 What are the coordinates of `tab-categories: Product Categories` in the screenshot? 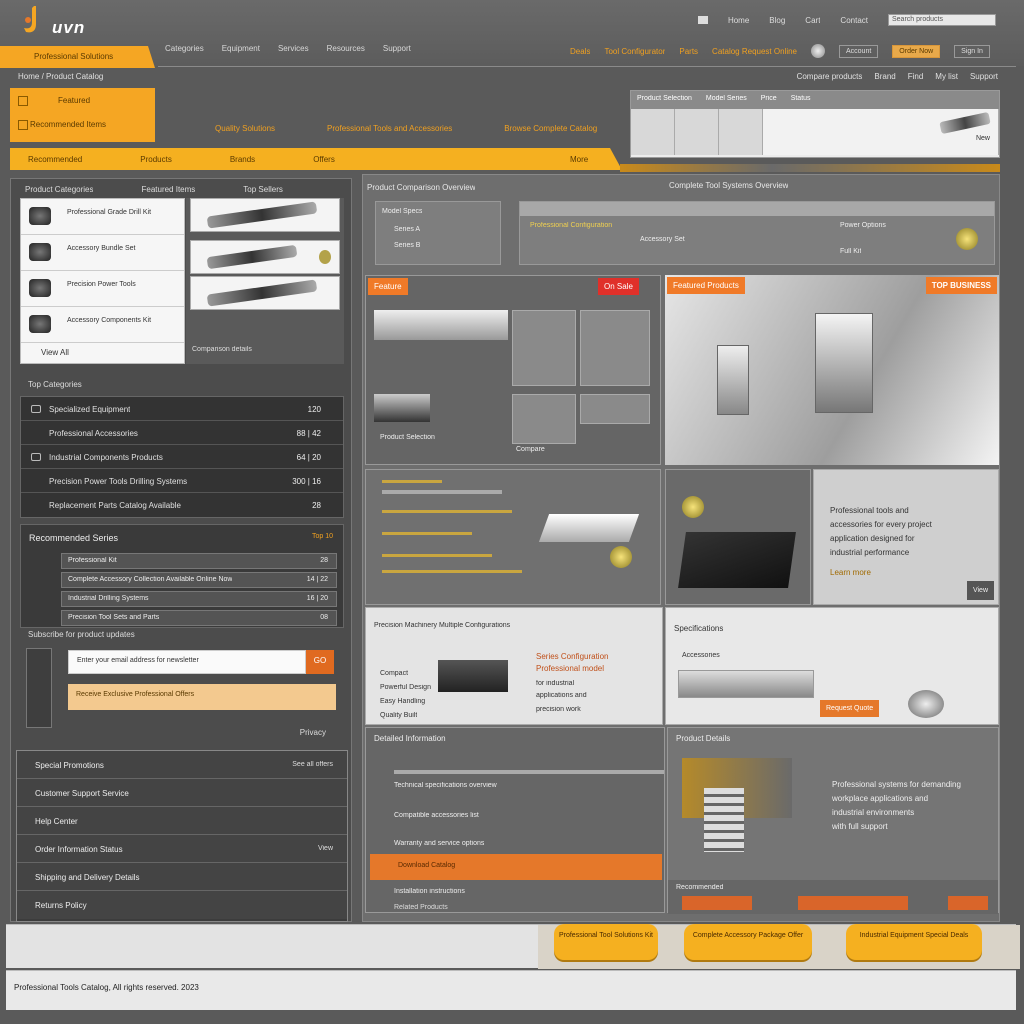 It's located at (59, 189).